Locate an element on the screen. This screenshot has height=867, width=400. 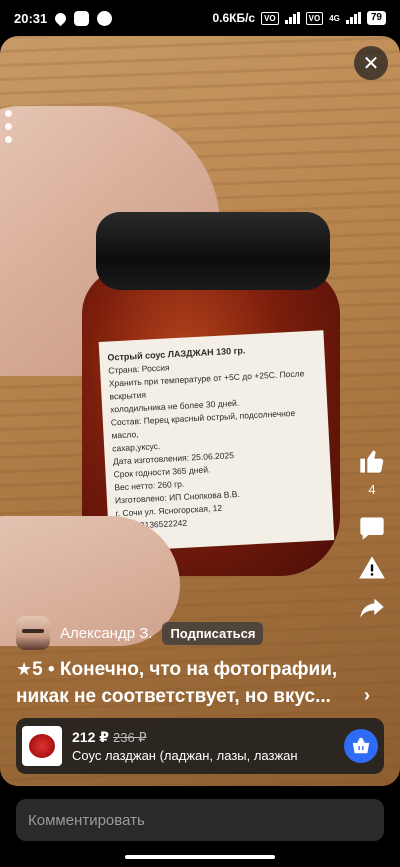
comment-button is located at coordinates (372, 528).